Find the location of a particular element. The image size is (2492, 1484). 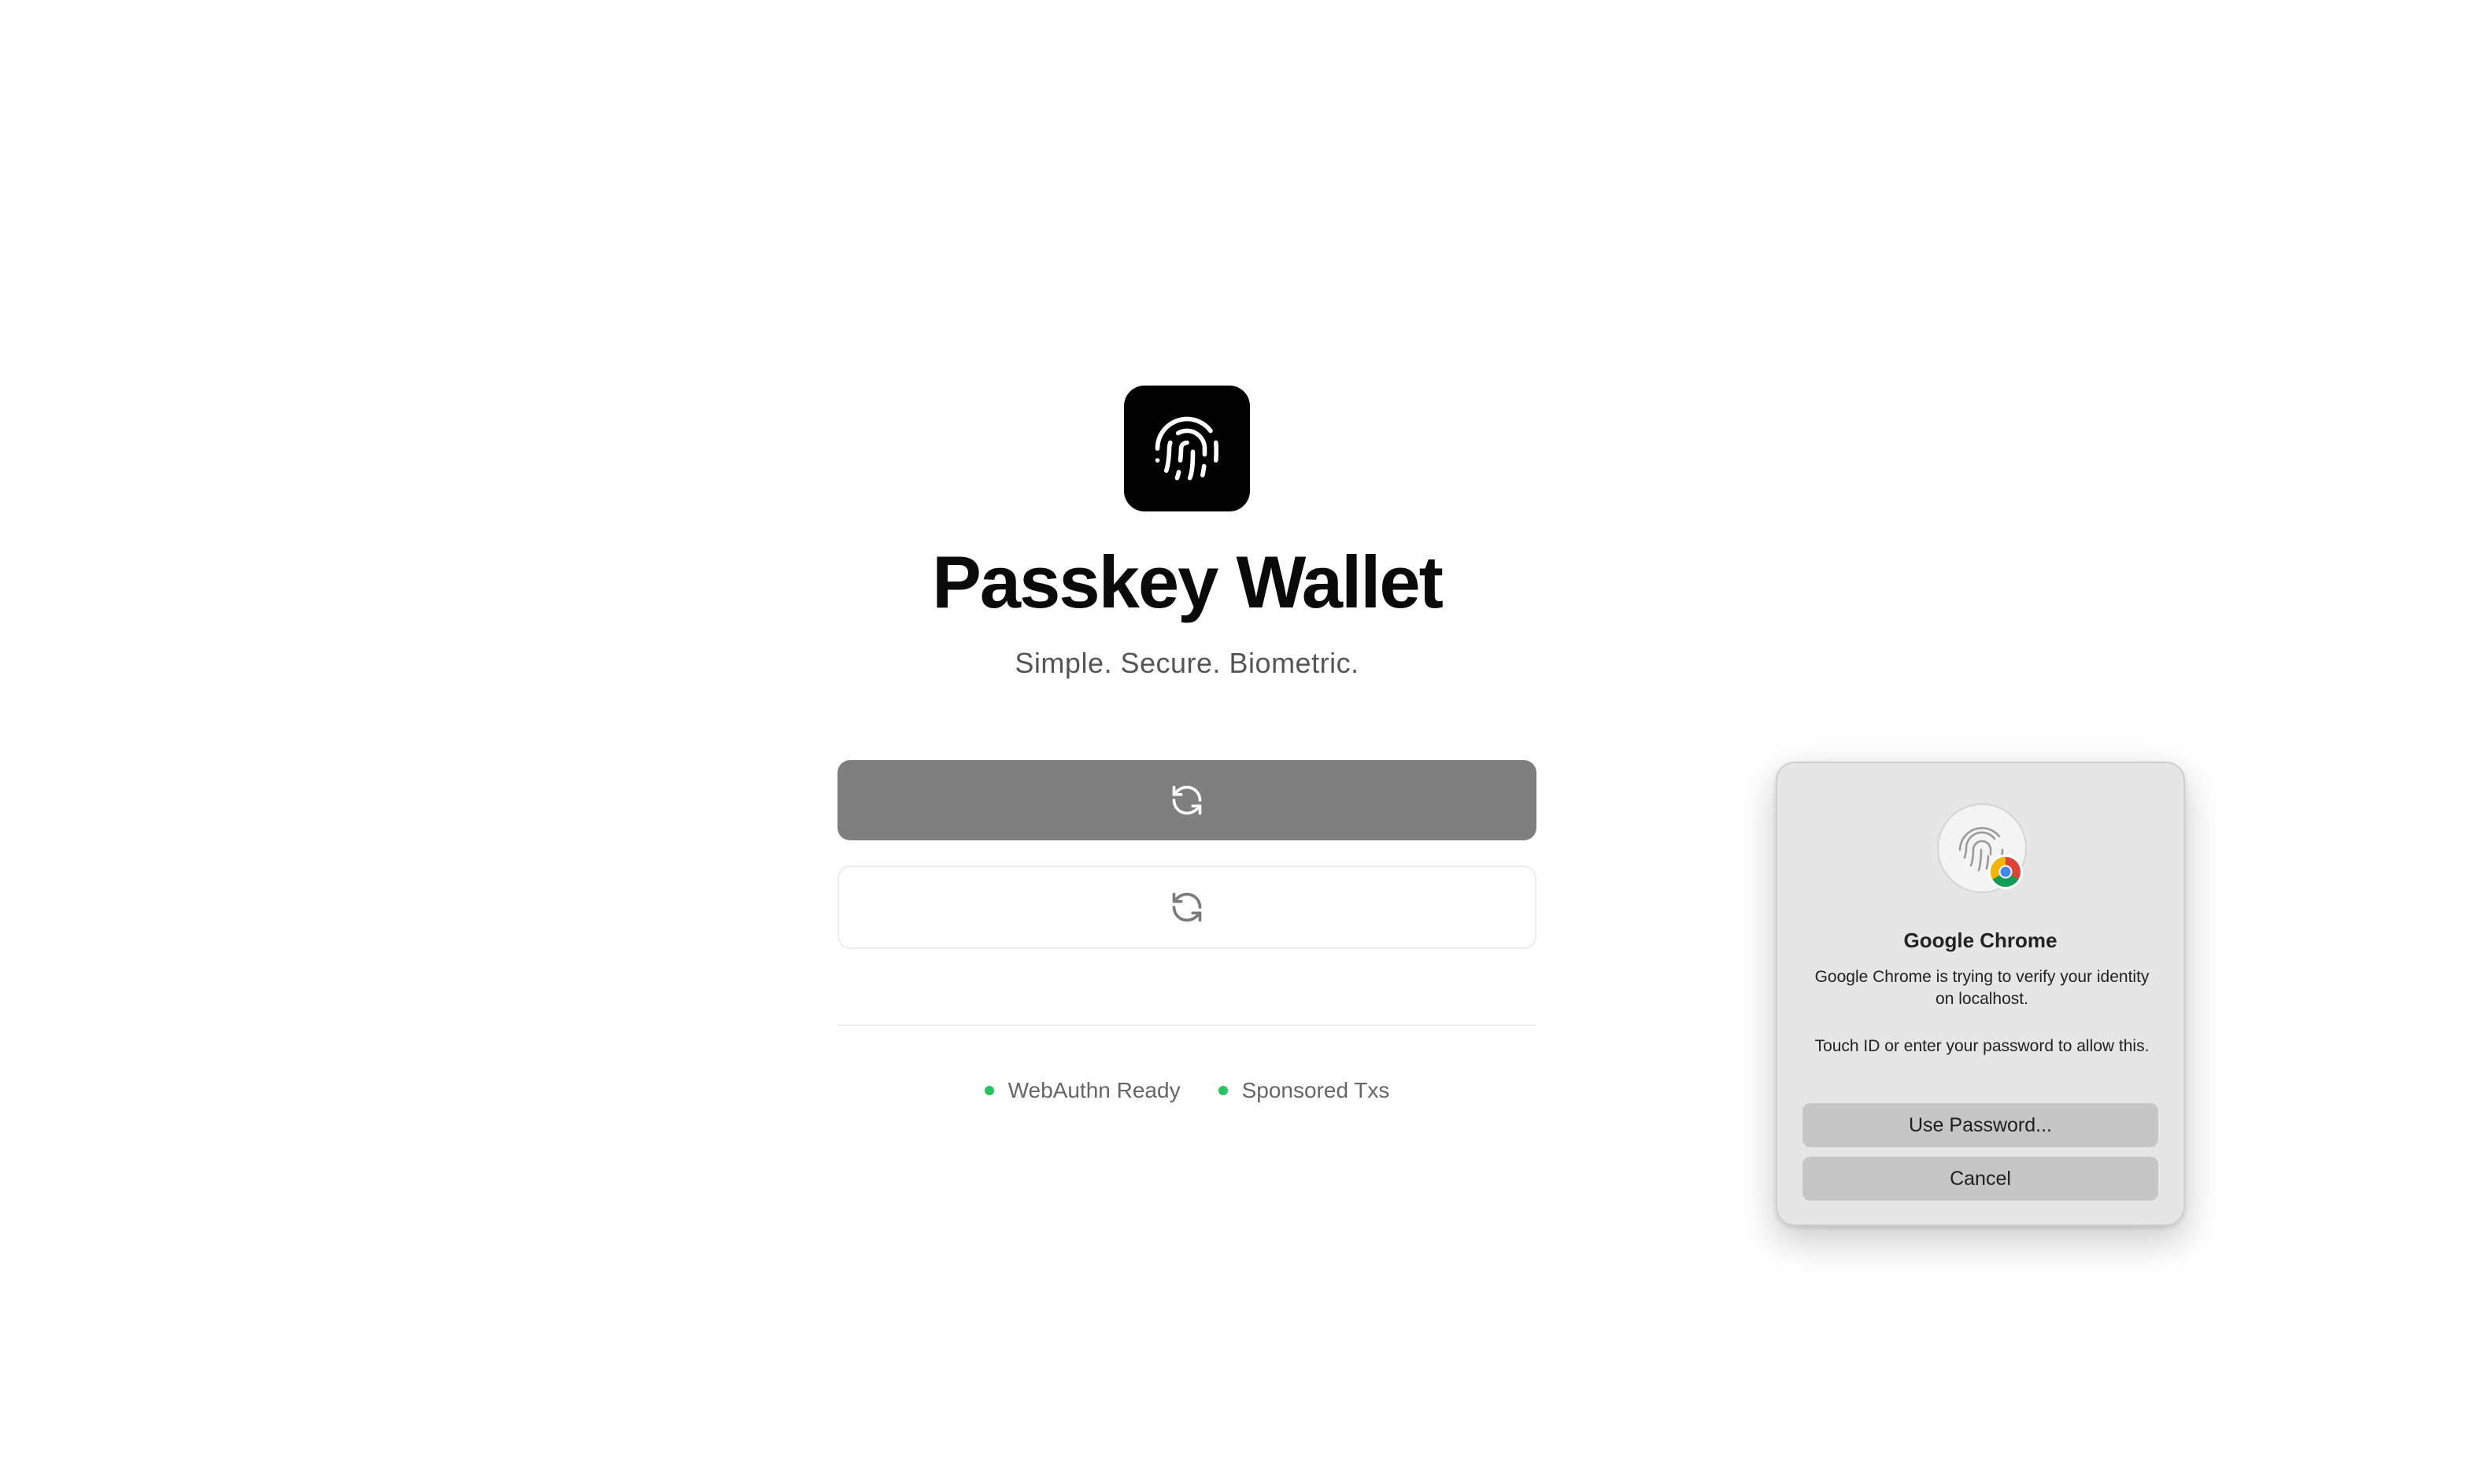

status-row: WebAuthn Ready Sponsored Txs is located at coordinates (1187, 1090).